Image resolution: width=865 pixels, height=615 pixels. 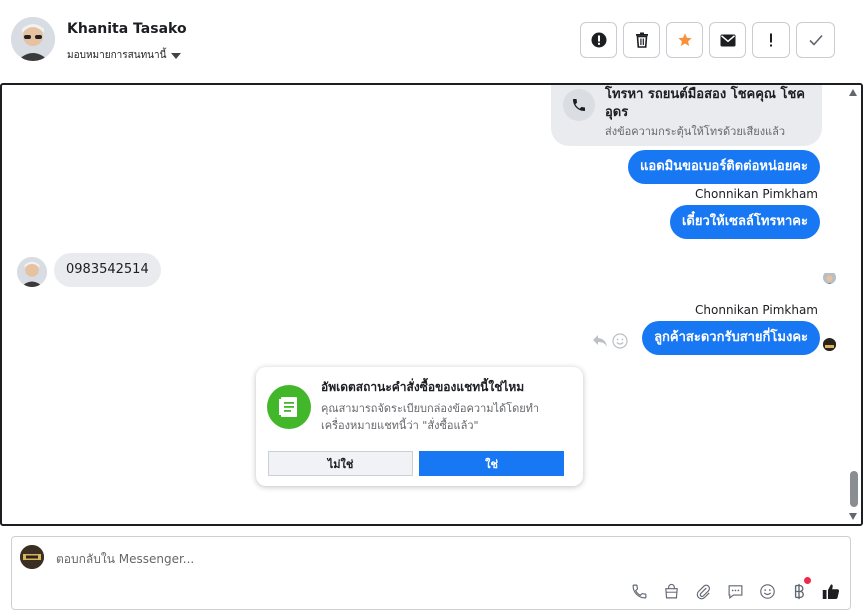 I want to click on composer-toolbar, so click(x=735, y=588).